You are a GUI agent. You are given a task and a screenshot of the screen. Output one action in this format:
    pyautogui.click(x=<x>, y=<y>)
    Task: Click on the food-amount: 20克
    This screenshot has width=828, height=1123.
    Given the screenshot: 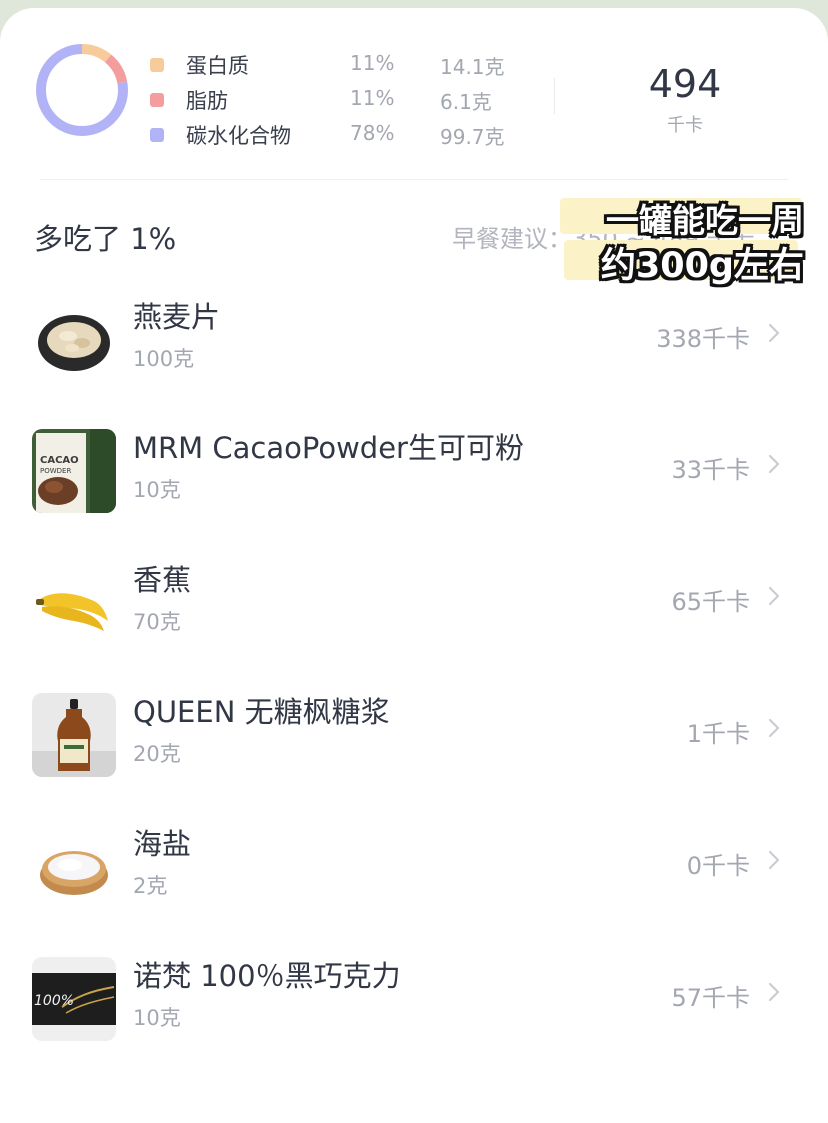 What is the action you would take?
    pyautogui.click(x=157, y=754)
    